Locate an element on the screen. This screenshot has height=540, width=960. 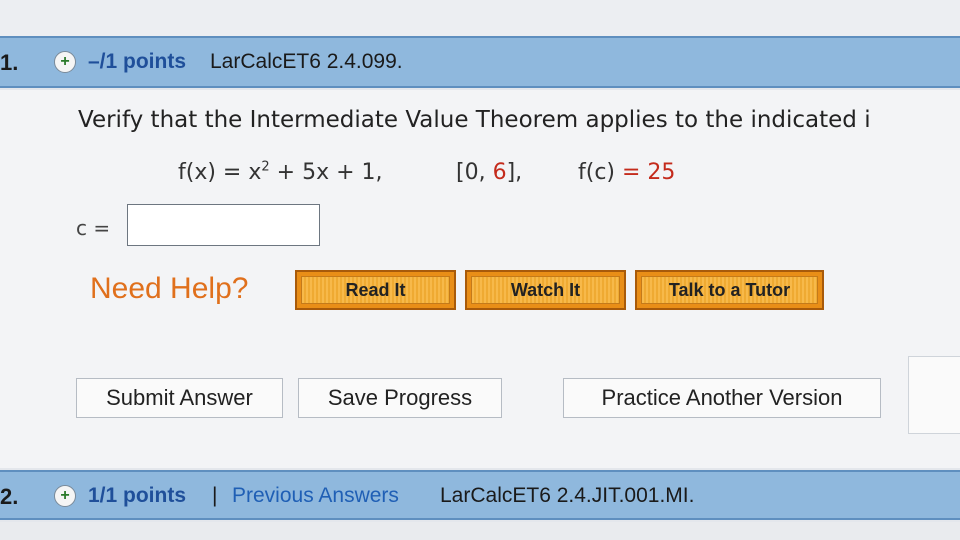
equation: f(x) = x2 + 5x + 1, is located at coordinates (280, 172).